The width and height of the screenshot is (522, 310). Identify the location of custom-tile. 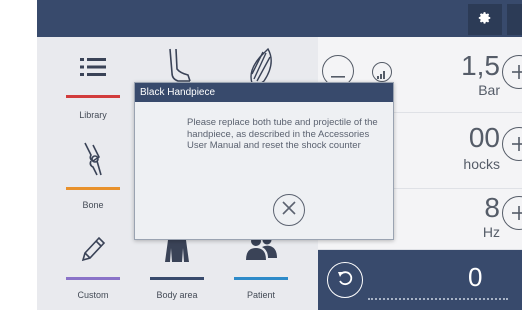
(93, 252).